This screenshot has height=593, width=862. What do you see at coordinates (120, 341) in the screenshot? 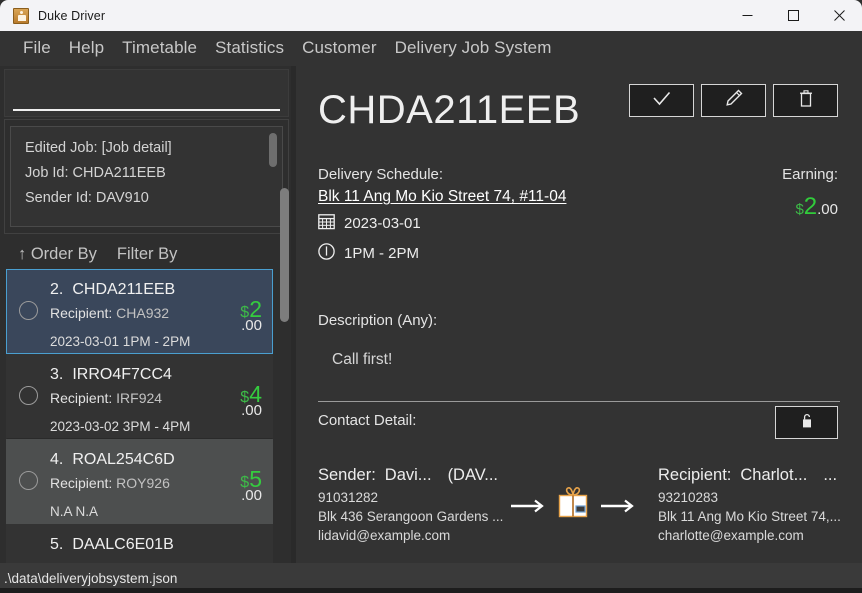
I see `job-schedule: 2023-03-01 1PM - 2PM` at bounding box center [120, 341].